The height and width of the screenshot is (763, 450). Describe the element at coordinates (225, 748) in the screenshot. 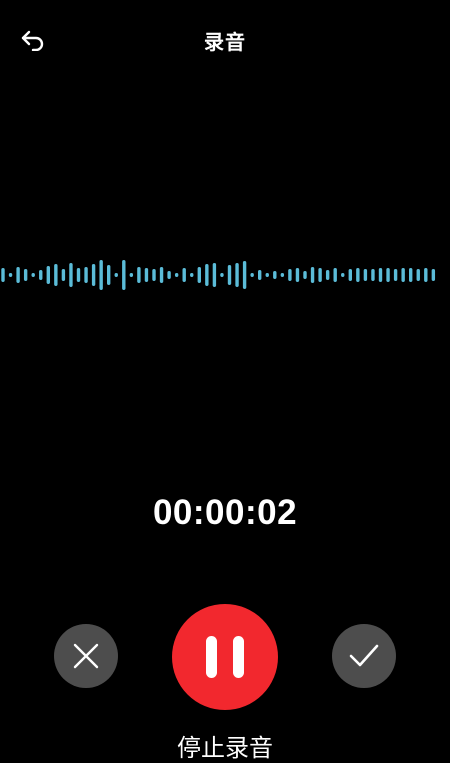

I see `stop-recording-label: 停止录音` at that location.